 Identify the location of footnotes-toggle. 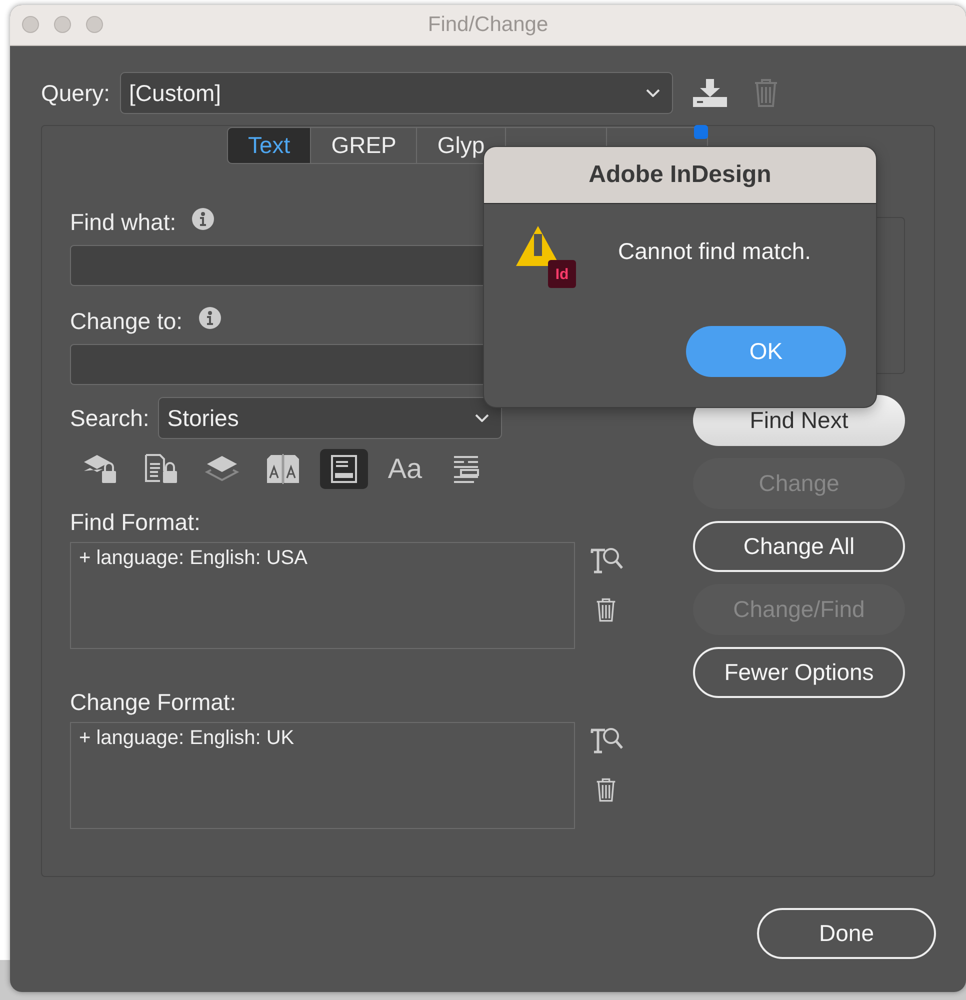
(344, 469).